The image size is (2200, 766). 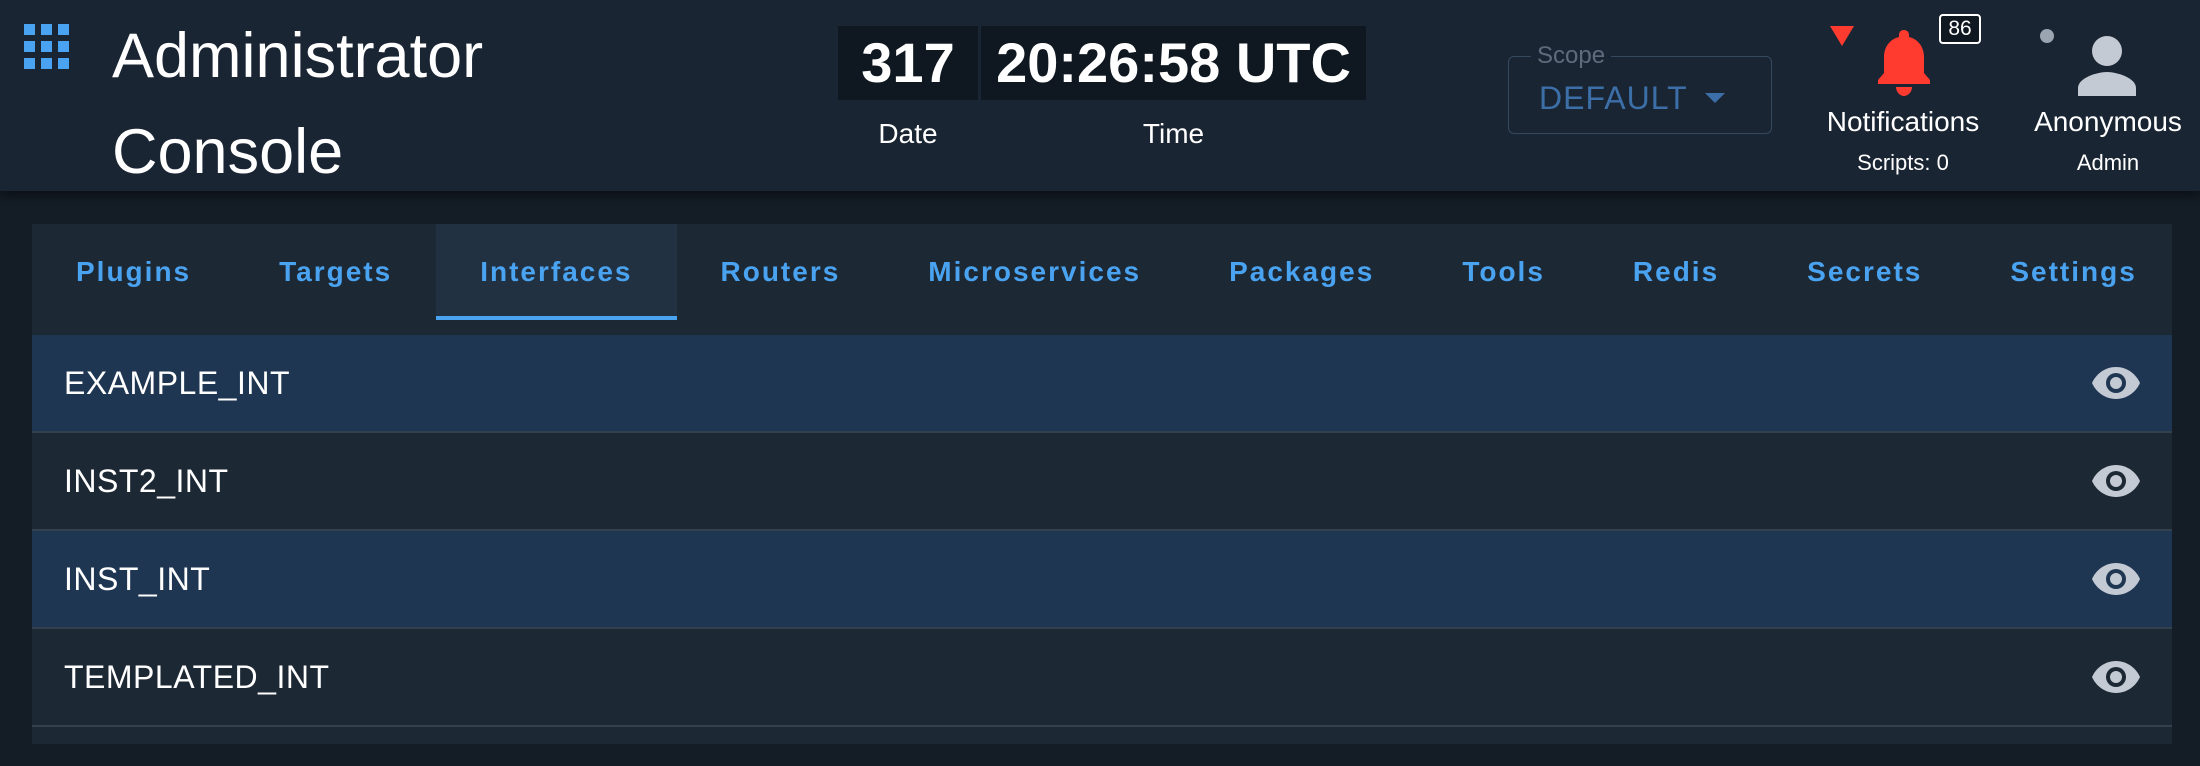 What do you see at coordinates (146, 481) in the screenshot?
I see `interface-name: INST2_INT` at bounding box center [146, 481].